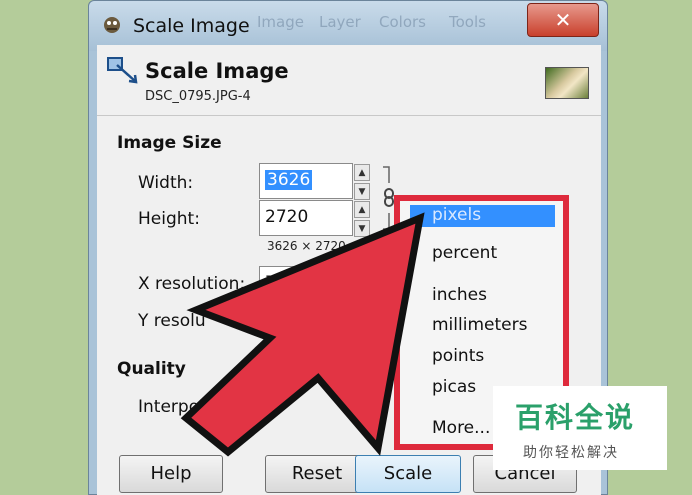 The image size is (692, 495). I want to click on watermark-title: 百科全说, so click(575, 417).